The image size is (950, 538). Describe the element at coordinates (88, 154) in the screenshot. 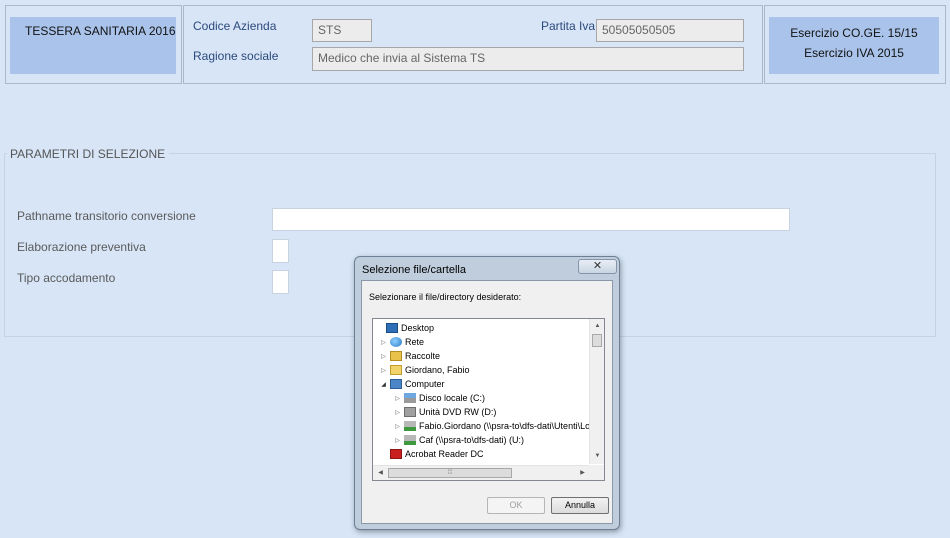

I see `selection-legend: PARAMETRI DI SELEZIONE` at that location.